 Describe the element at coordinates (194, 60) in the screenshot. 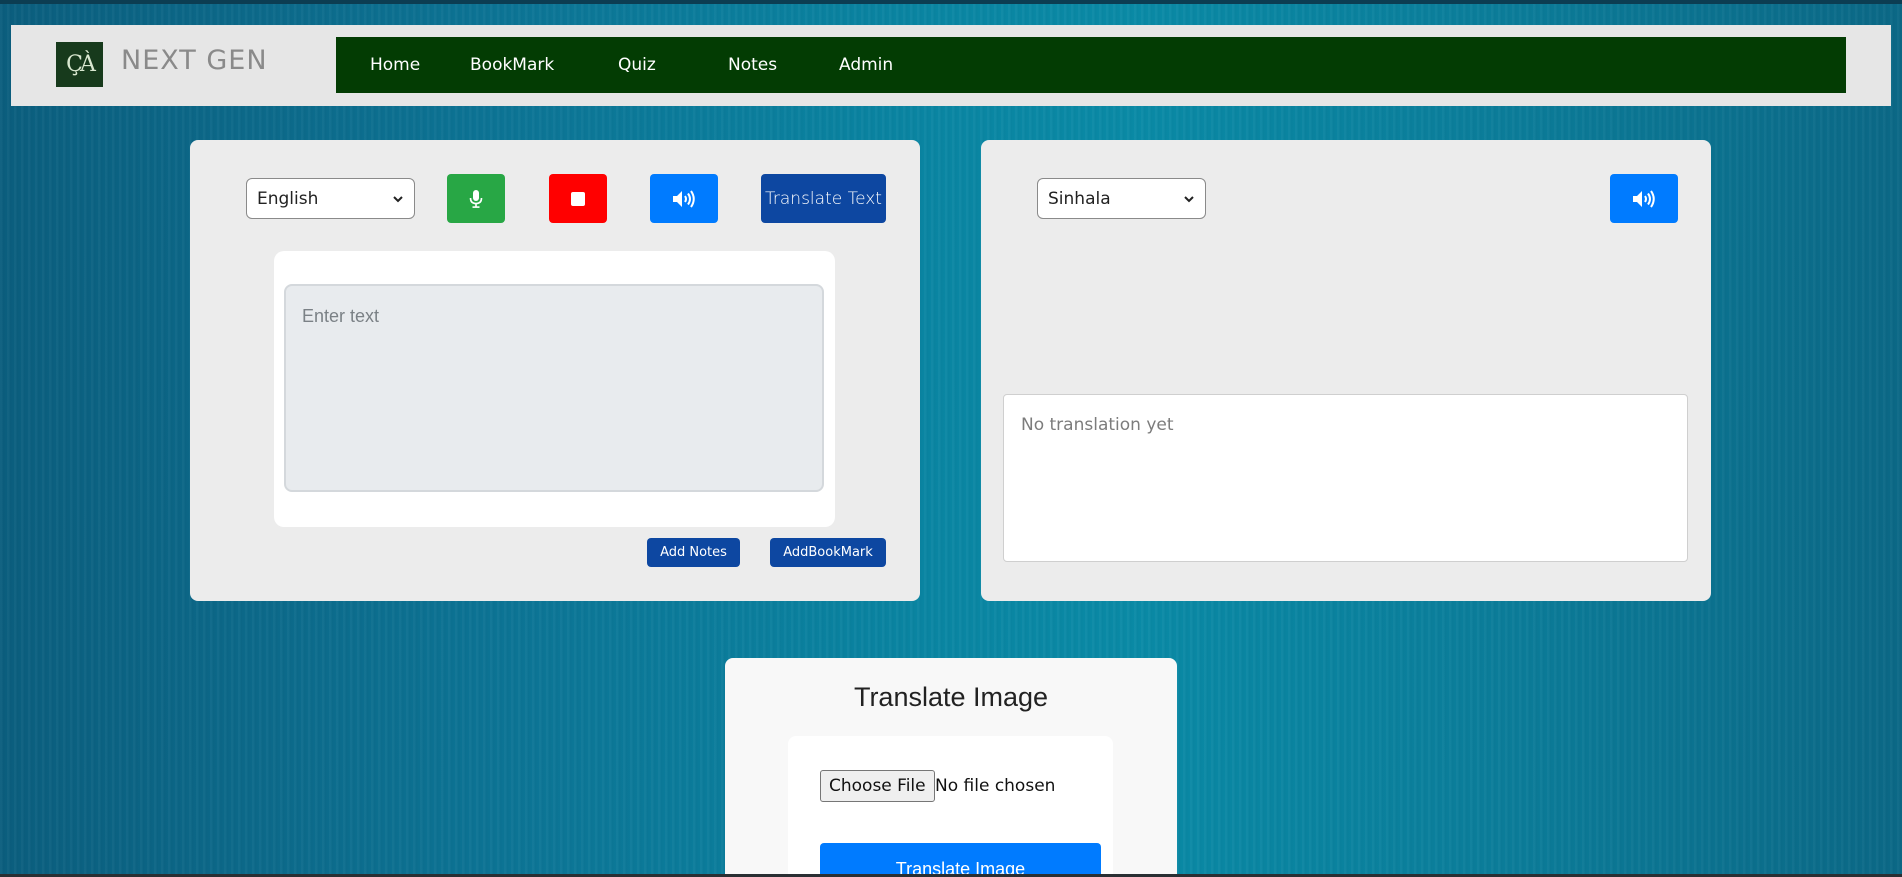

I see `brand-name: NEXT GEN` at that location.